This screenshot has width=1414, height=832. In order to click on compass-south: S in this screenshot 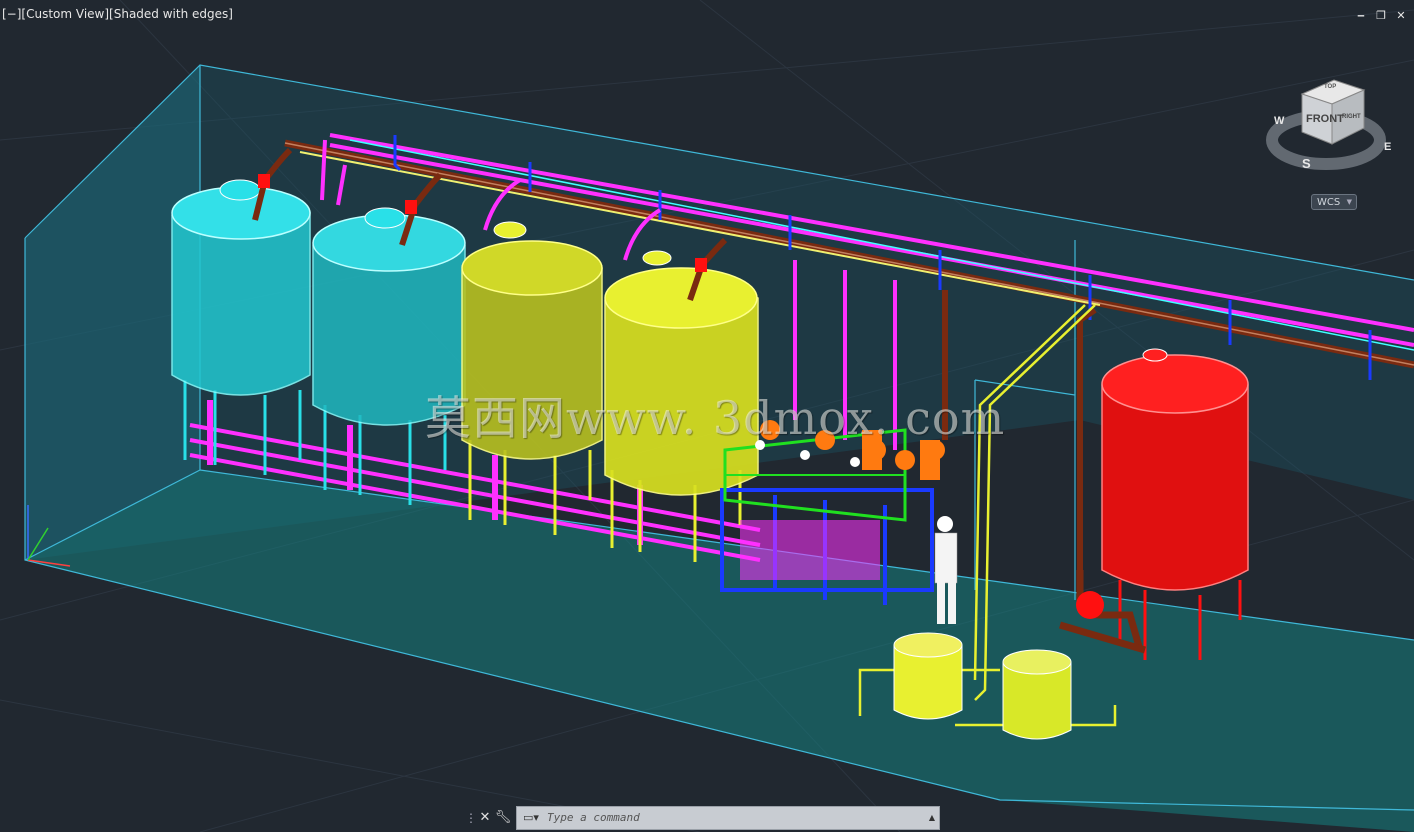, I will do `click(1306, 163)`.